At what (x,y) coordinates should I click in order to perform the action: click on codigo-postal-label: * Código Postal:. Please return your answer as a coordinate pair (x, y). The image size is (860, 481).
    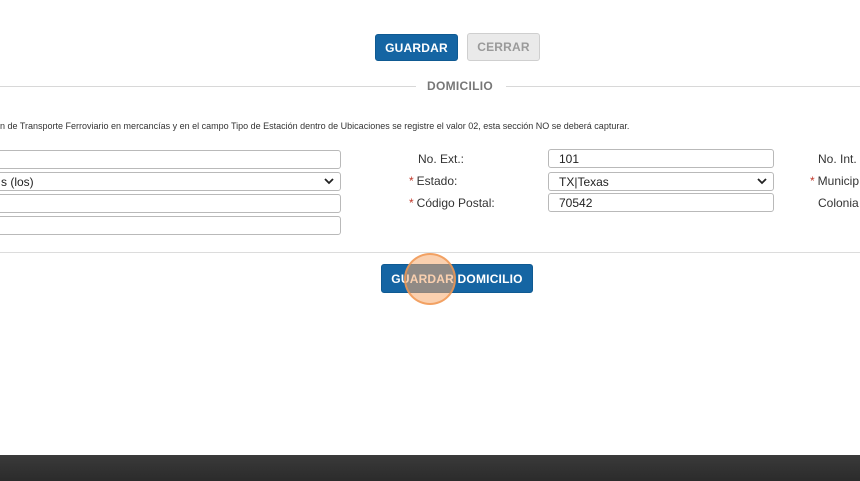
    Looking at the image, I should click on (452, 203).